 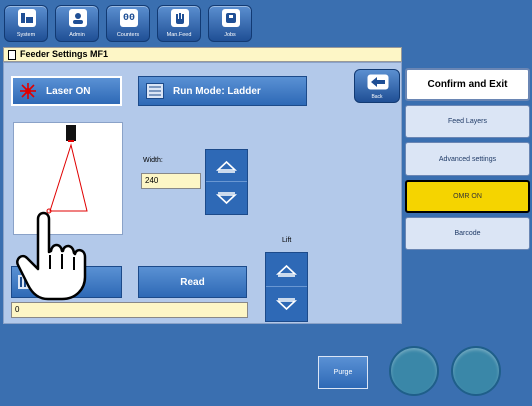 I want to click on round-button-left, so click(x=414, y=371).